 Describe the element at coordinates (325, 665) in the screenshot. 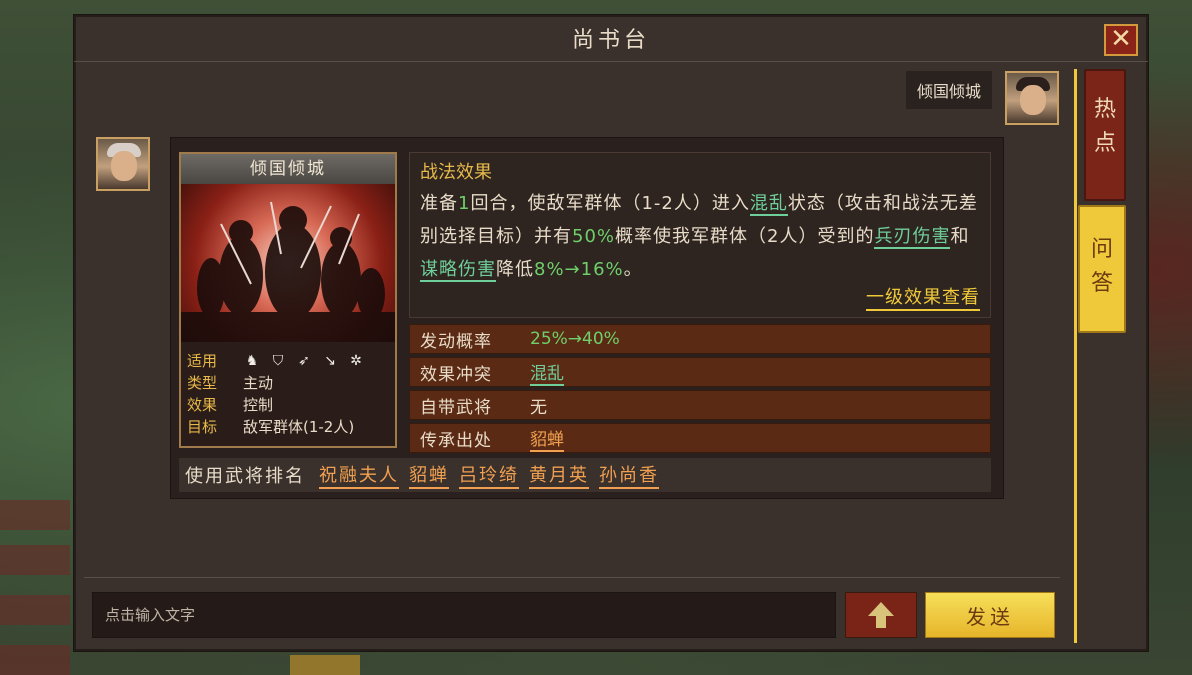

I see `background-button` at that location.